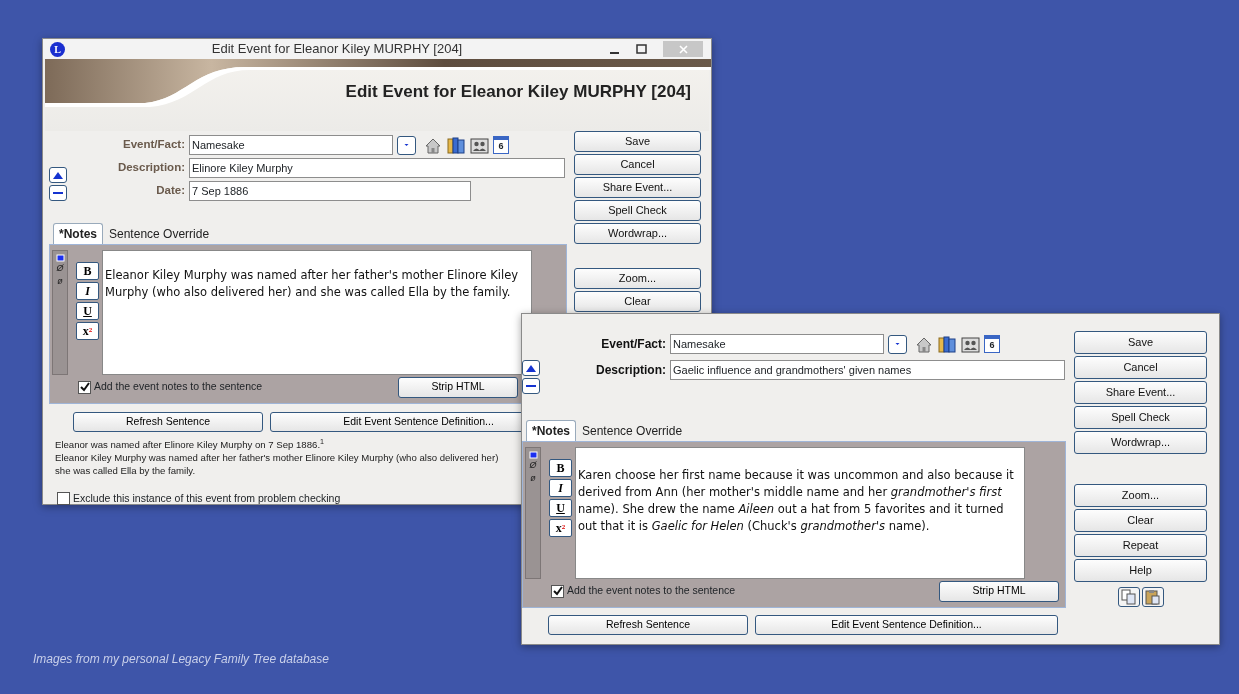 The height and width of the screenshot is (694, 1239). I want to click on copy-button, so click(1128, 597).